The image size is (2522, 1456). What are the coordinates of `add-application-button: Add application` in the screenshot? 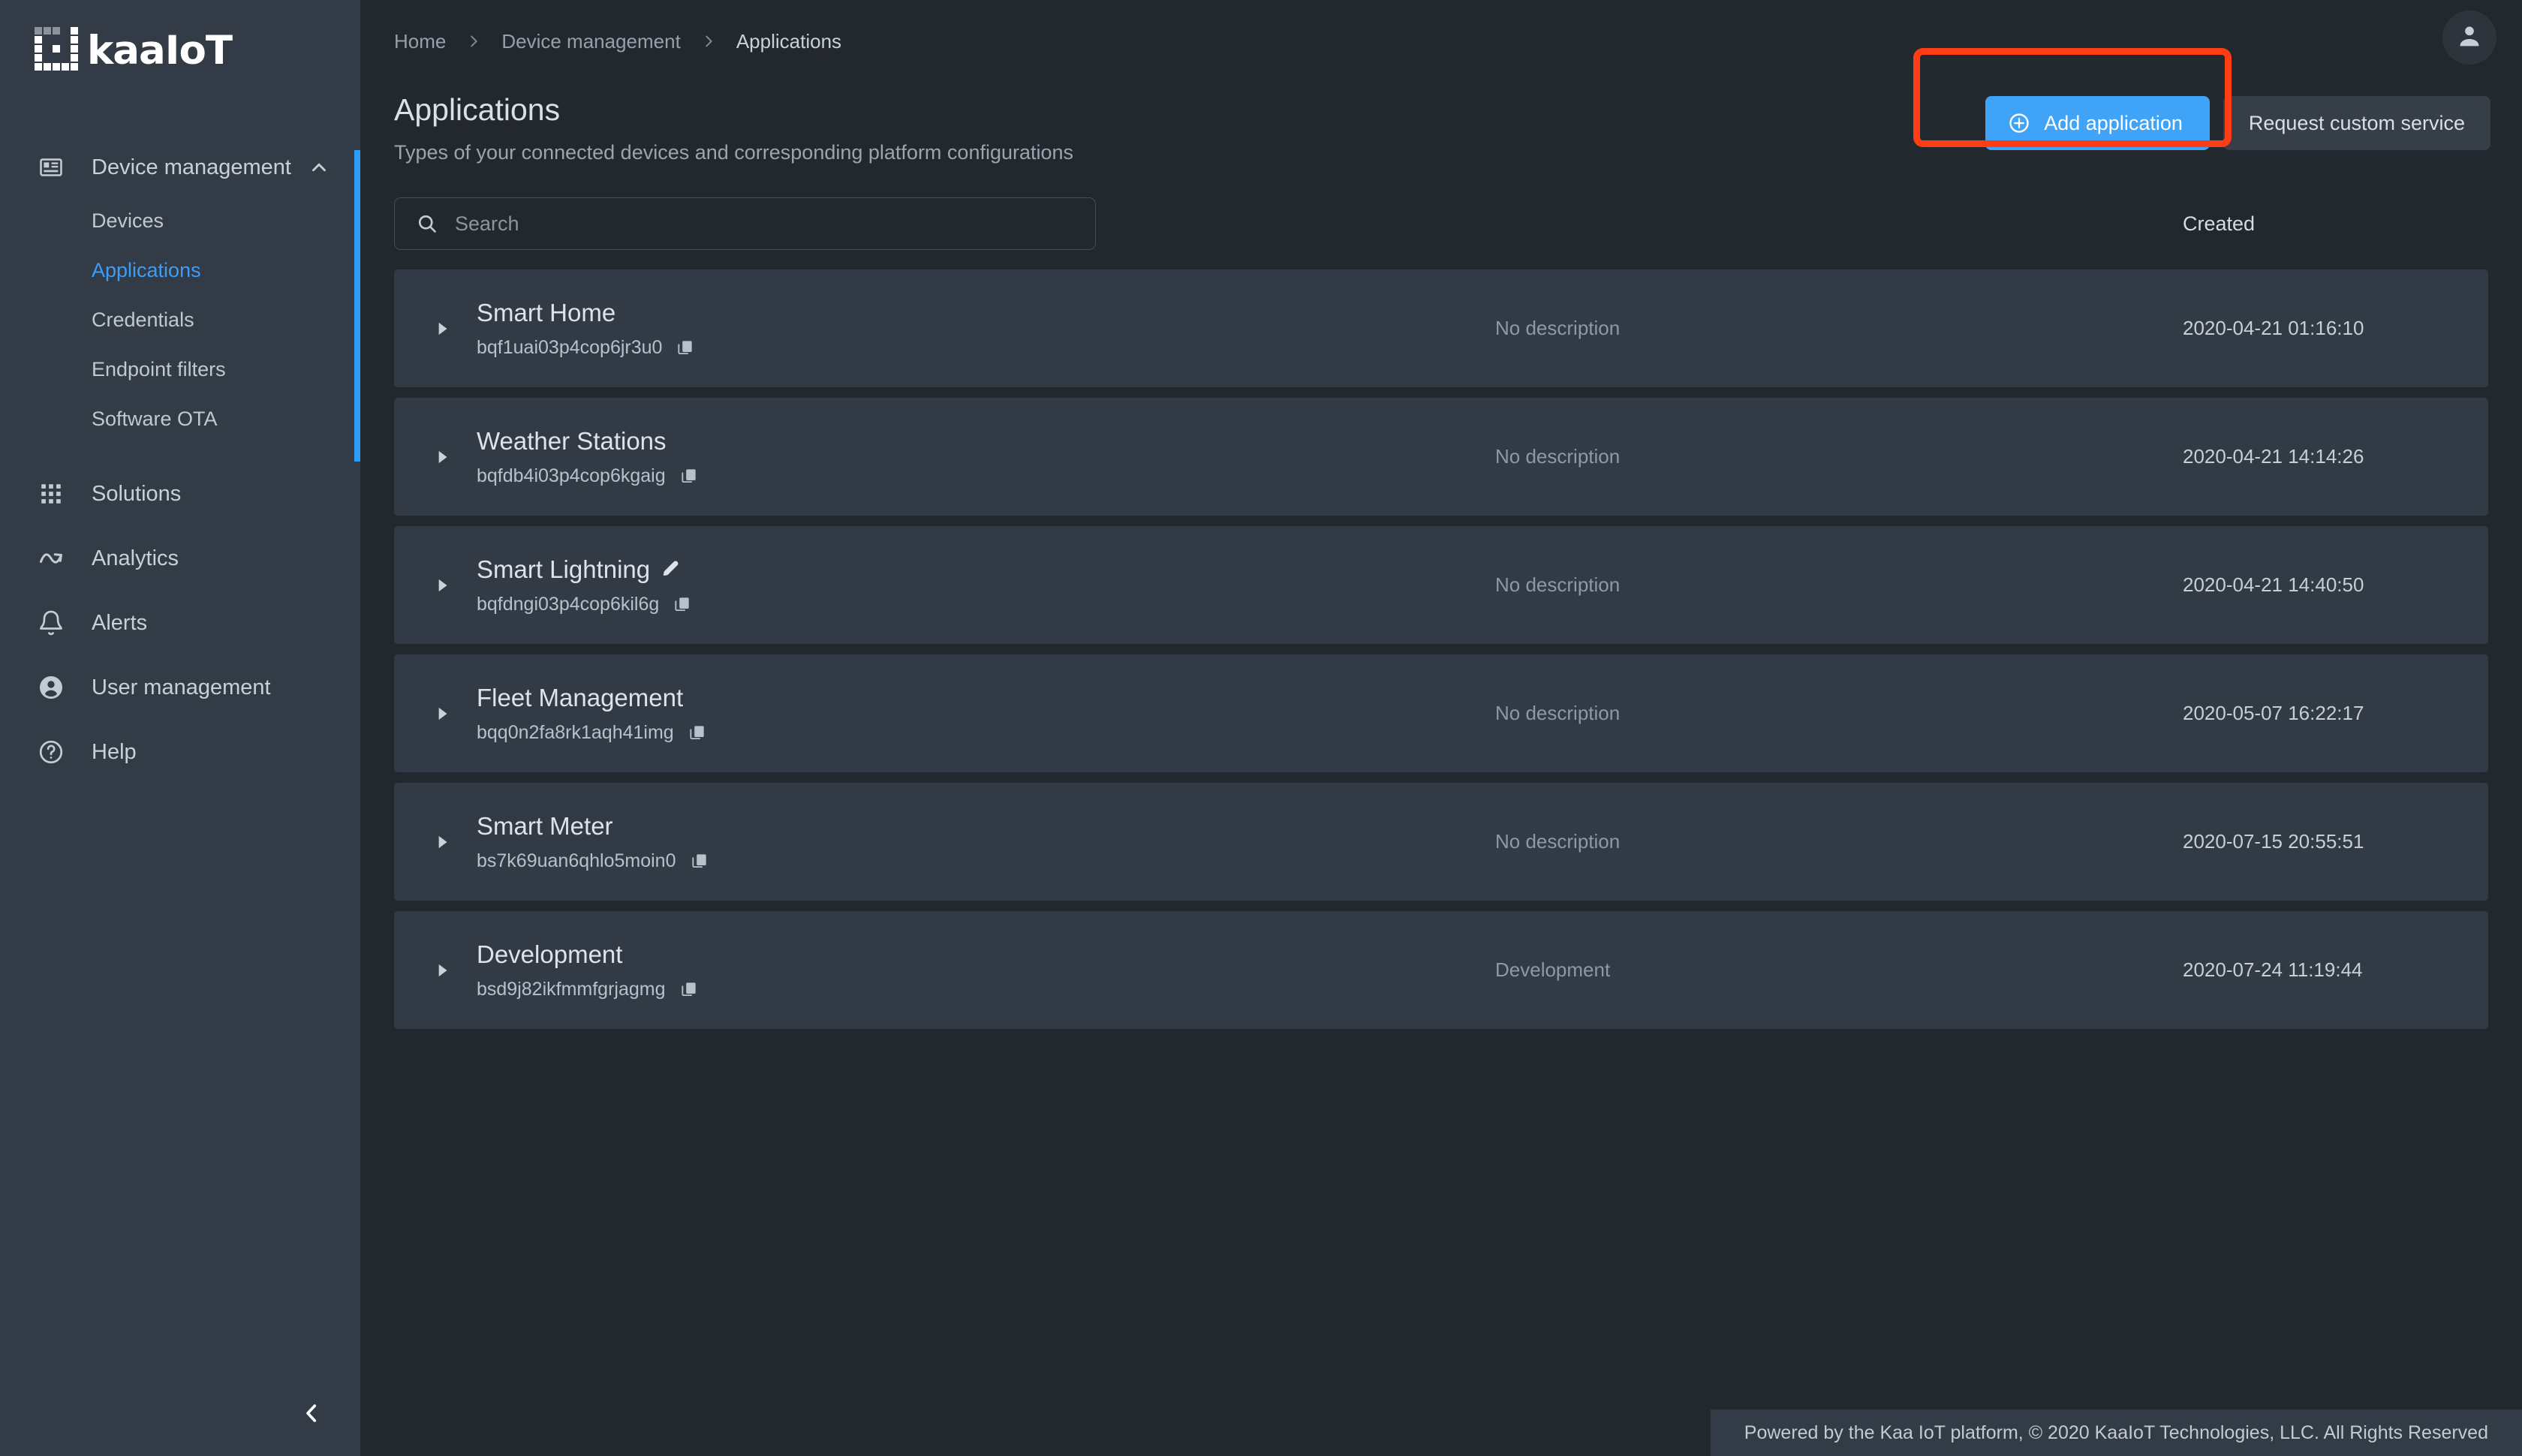 It's located at (2097, 123).